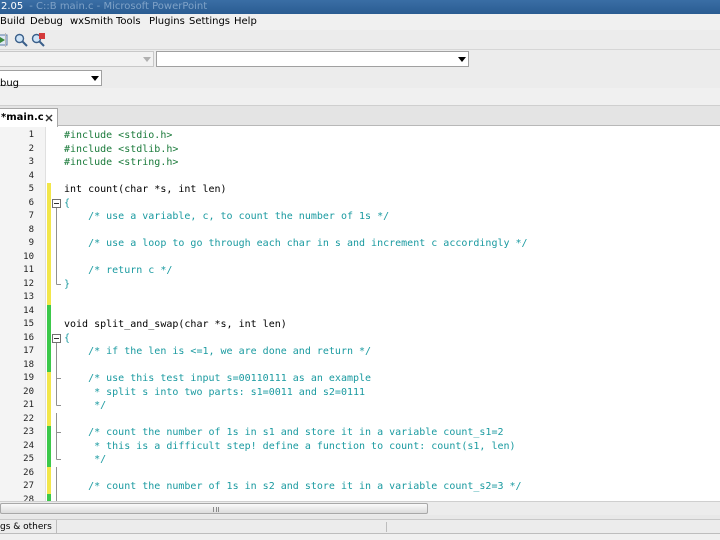  I want to click on line-number: 4, so click(31, 175).